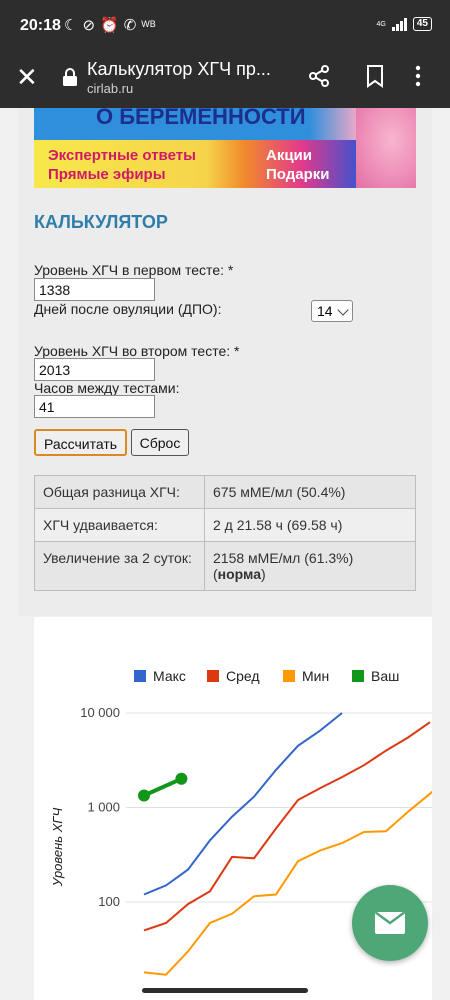 This screenshot has width=450, height=1000. Describe the element at coordinates (122, 155) in the screenshot. I see `banner-line-1: Экспертные ответы` at that location.